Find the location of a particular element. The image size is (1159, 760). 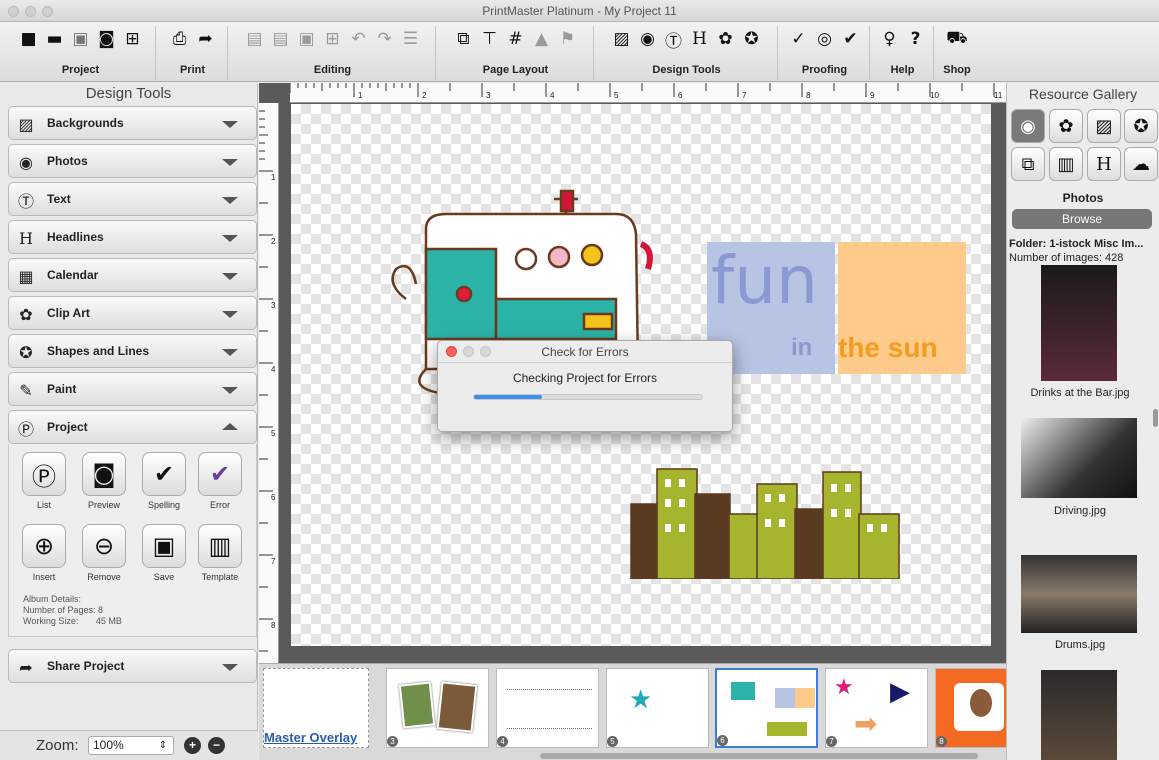

ruler-ticks is located at coordinates (266, 381).